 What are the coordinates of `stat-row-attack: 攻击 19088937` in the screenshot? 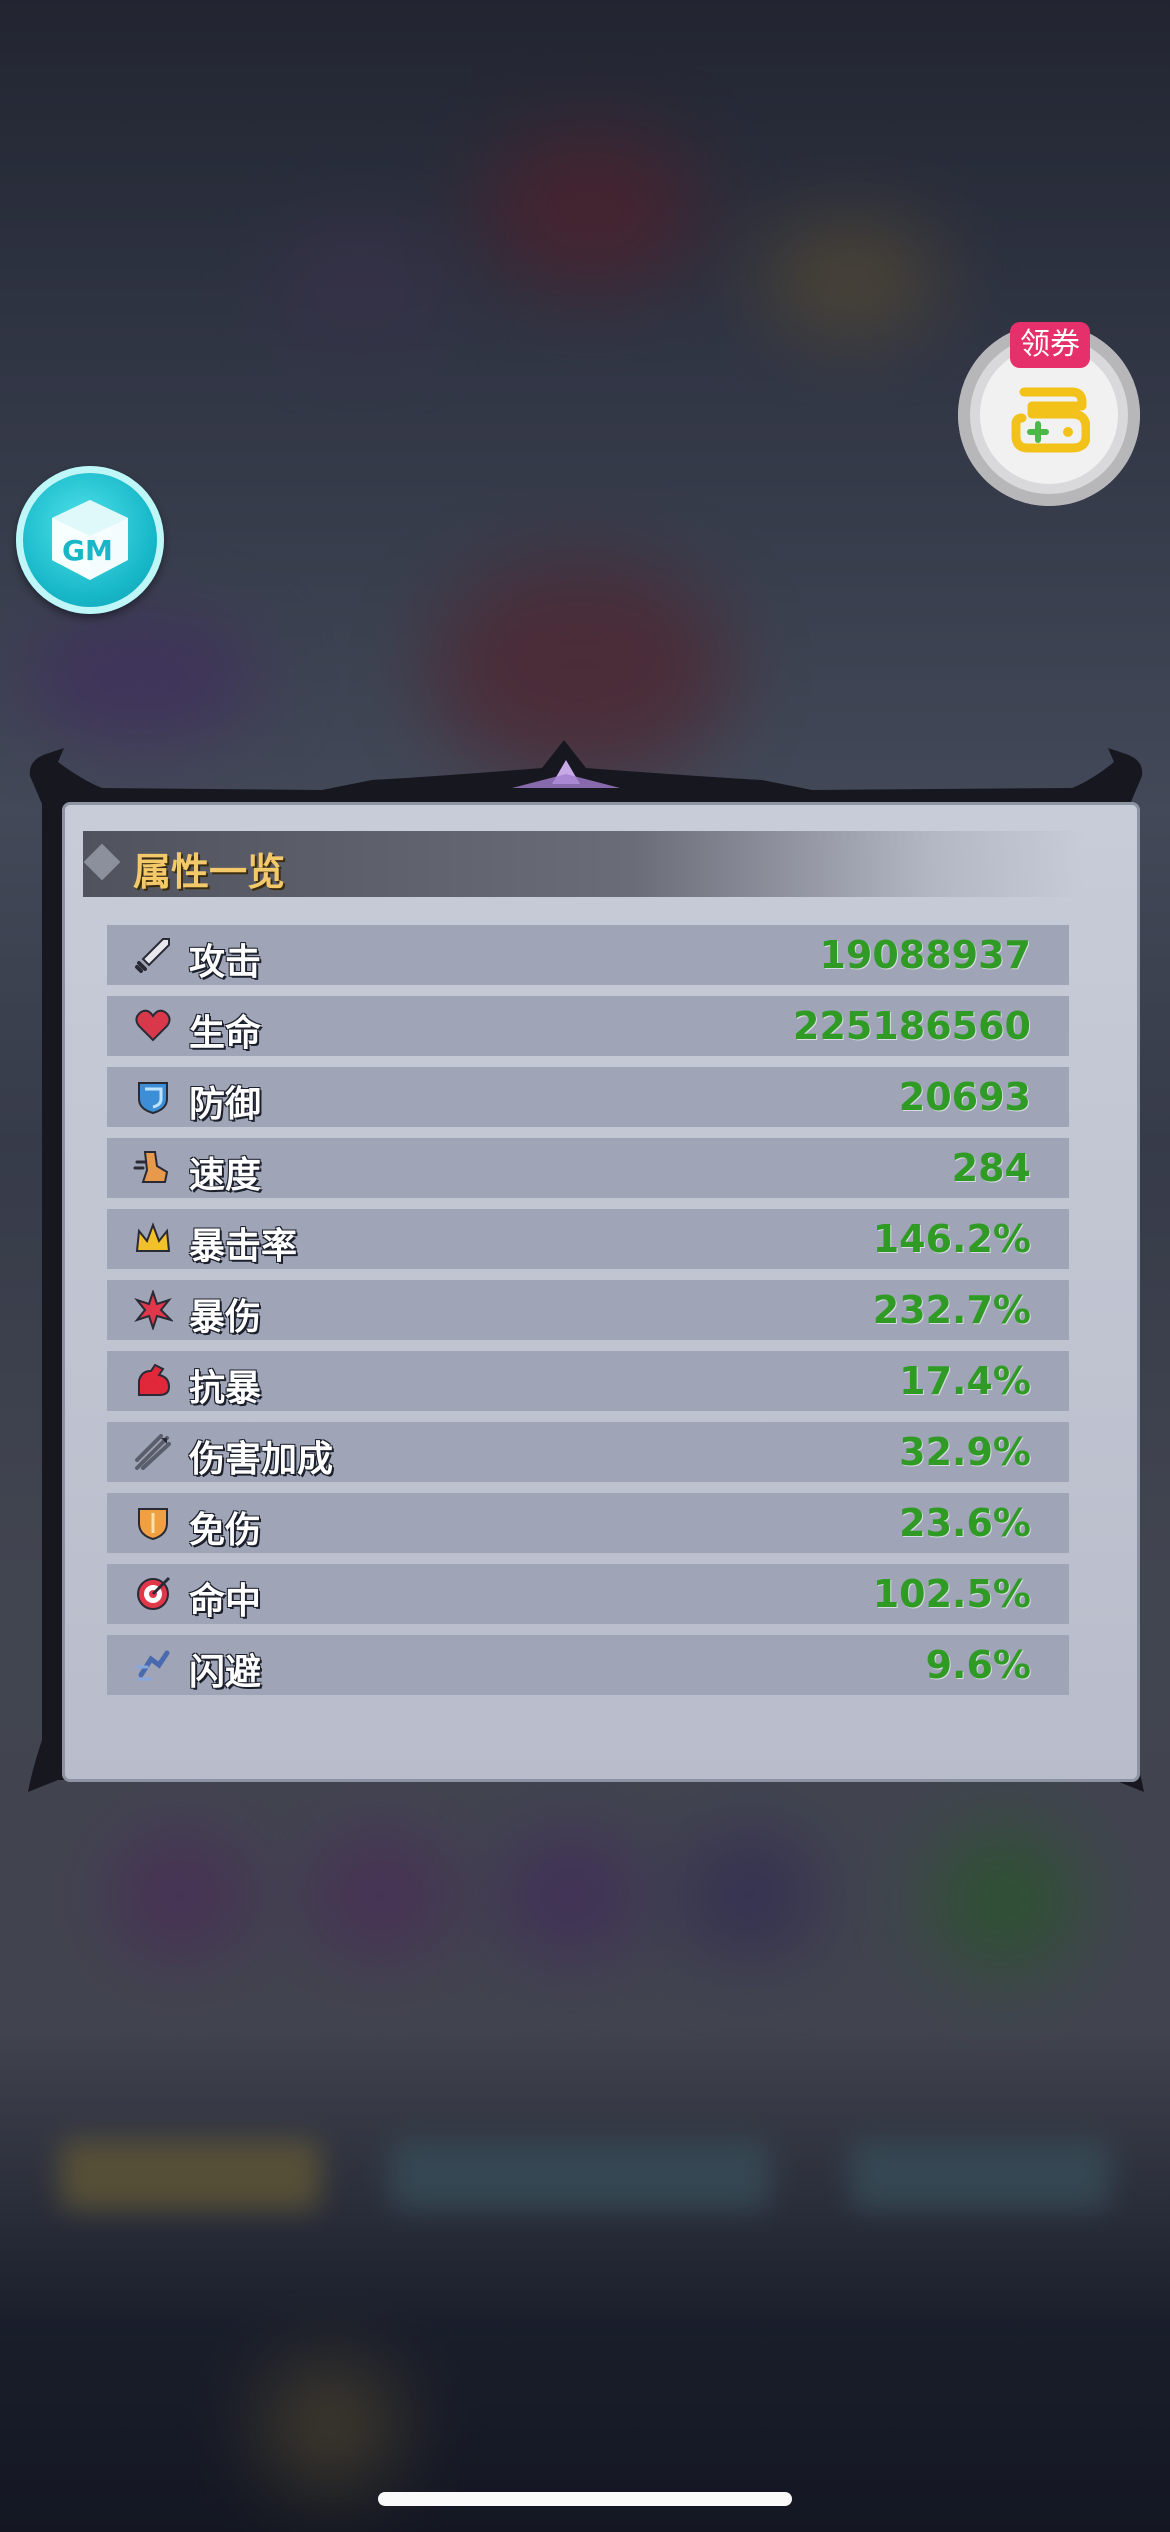 It's located at (588, 955).